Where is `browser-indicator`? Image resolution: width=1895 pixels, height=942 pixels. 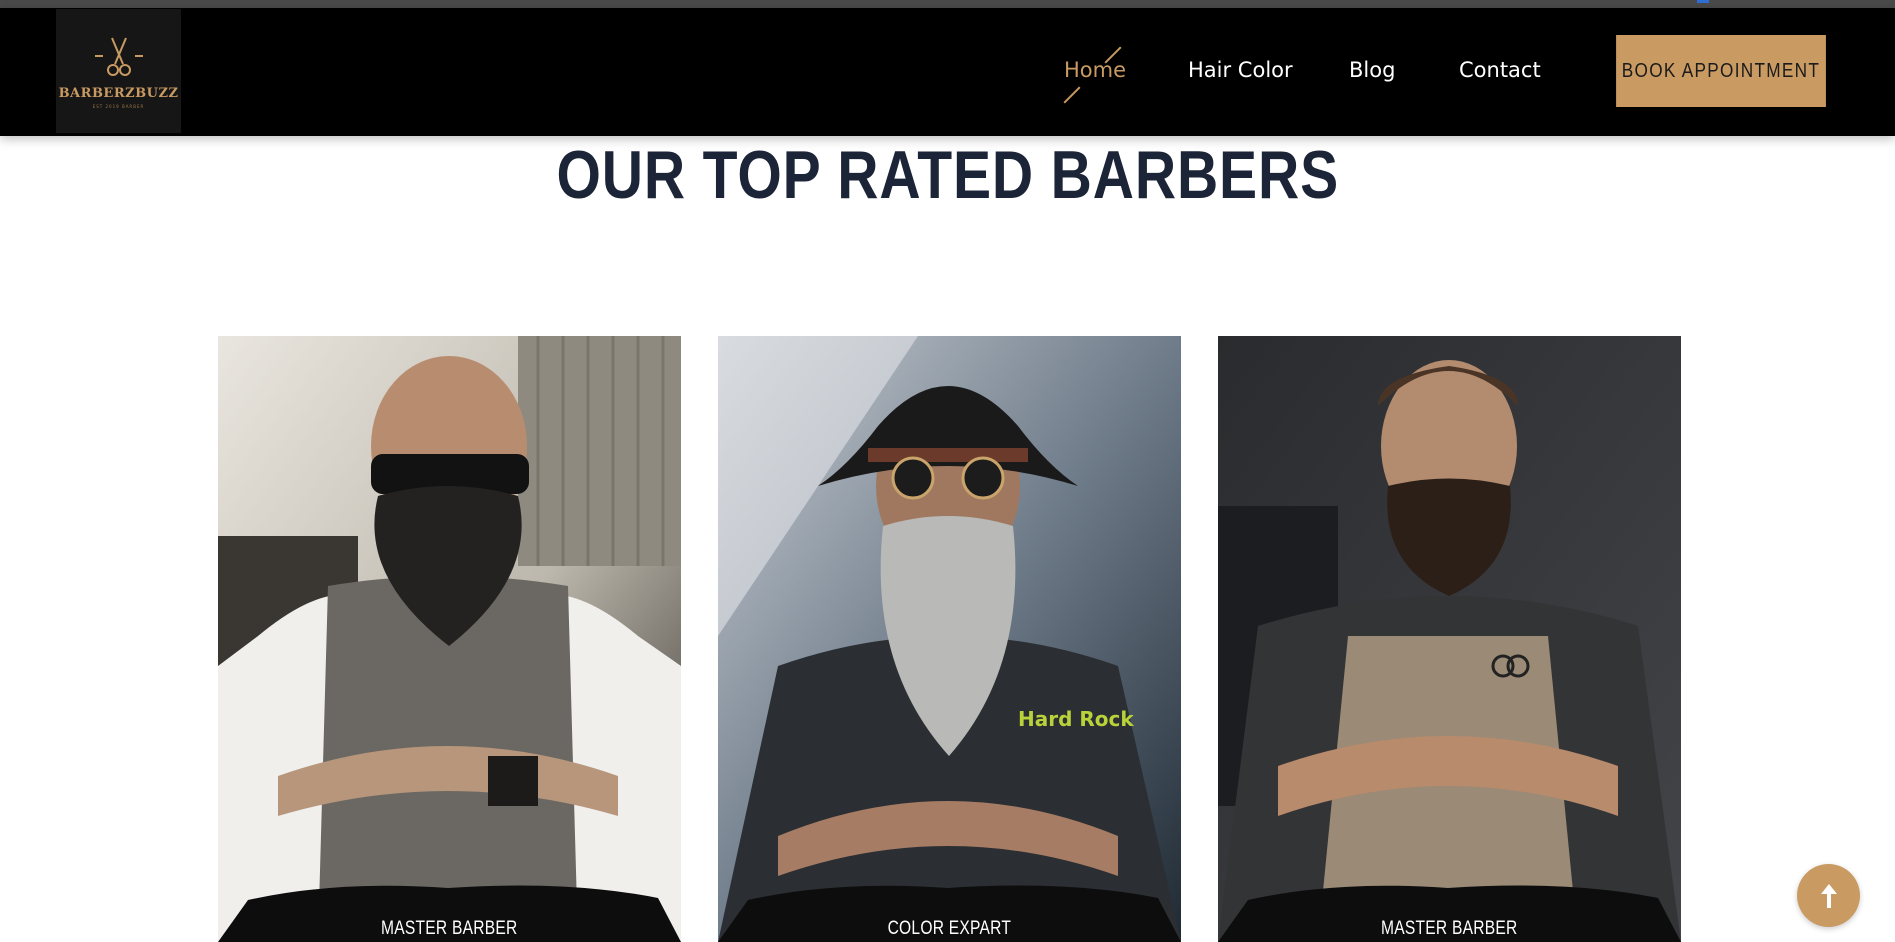
browser-indicator is located at coordinates (1703, 1).